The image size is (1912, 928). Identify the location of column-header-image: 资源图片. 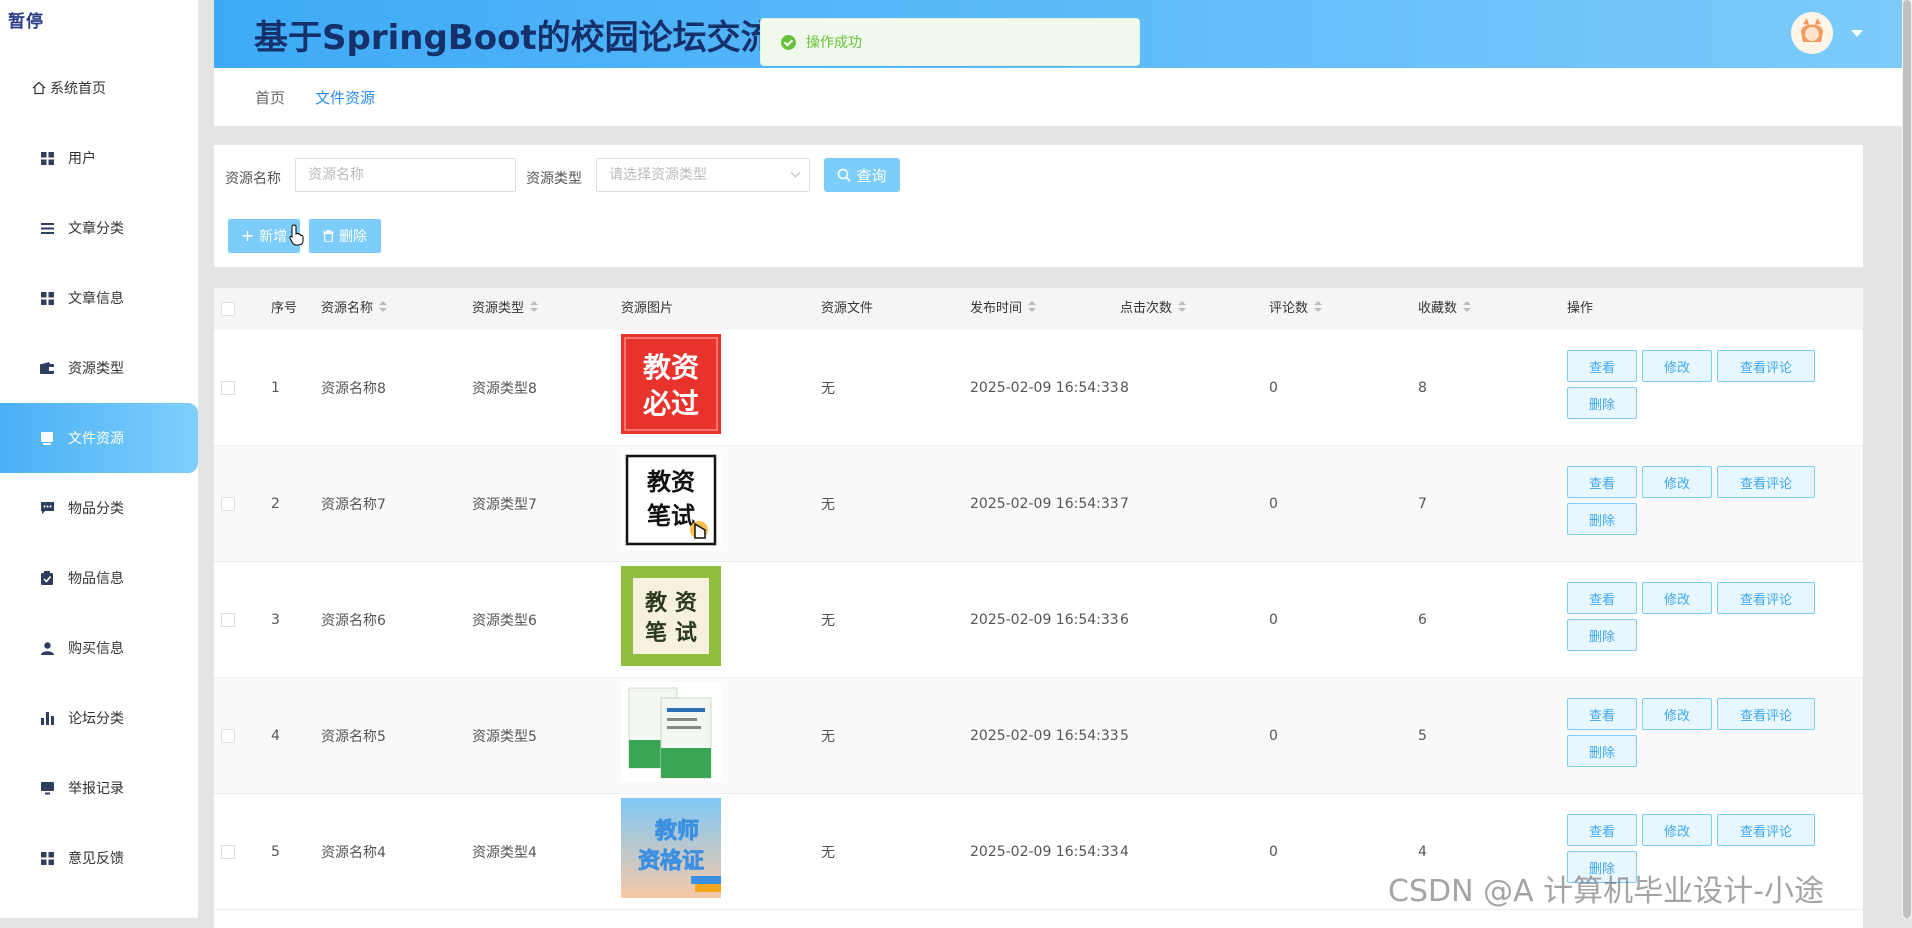
(647, 308).